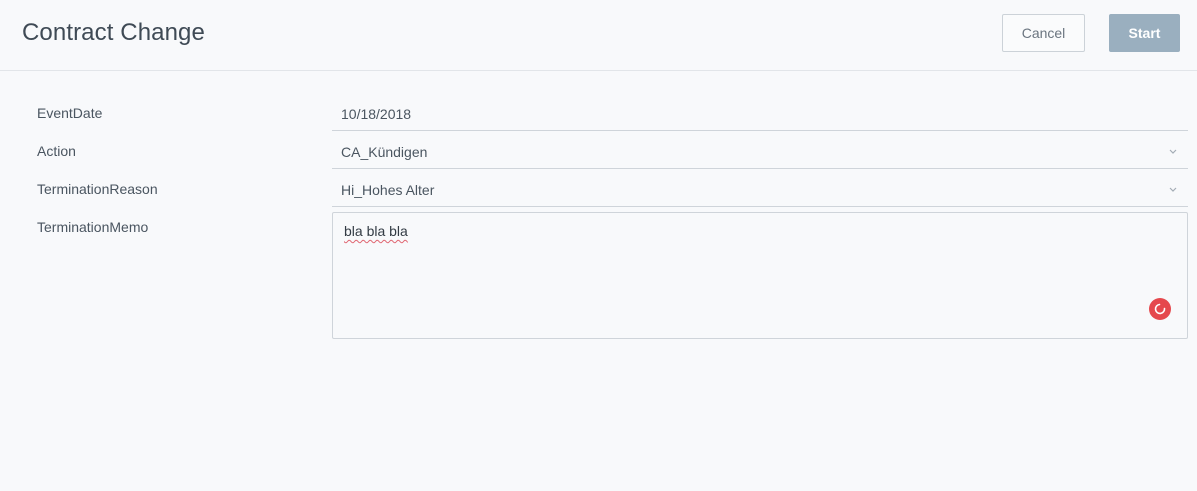  What do you see at coordinates (56, 151) in the screenshot?
I see `action-label: Action` at bounding box center [56, 151].